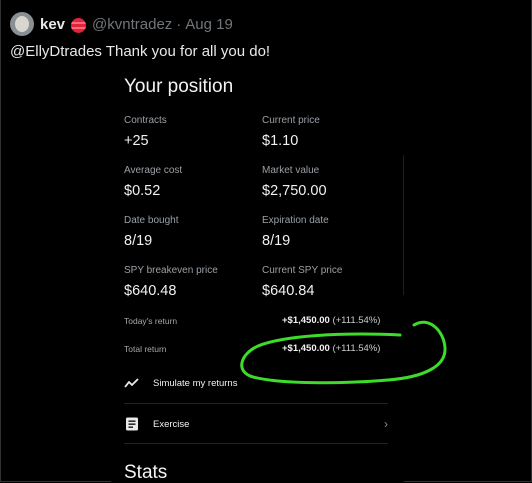 The width and height of the screenshot is (532, 483). What do you see at coordinates (256, 424) in the screenshot?
I see `exercise-button: Exercise ›` at bounding box center [256, 424].